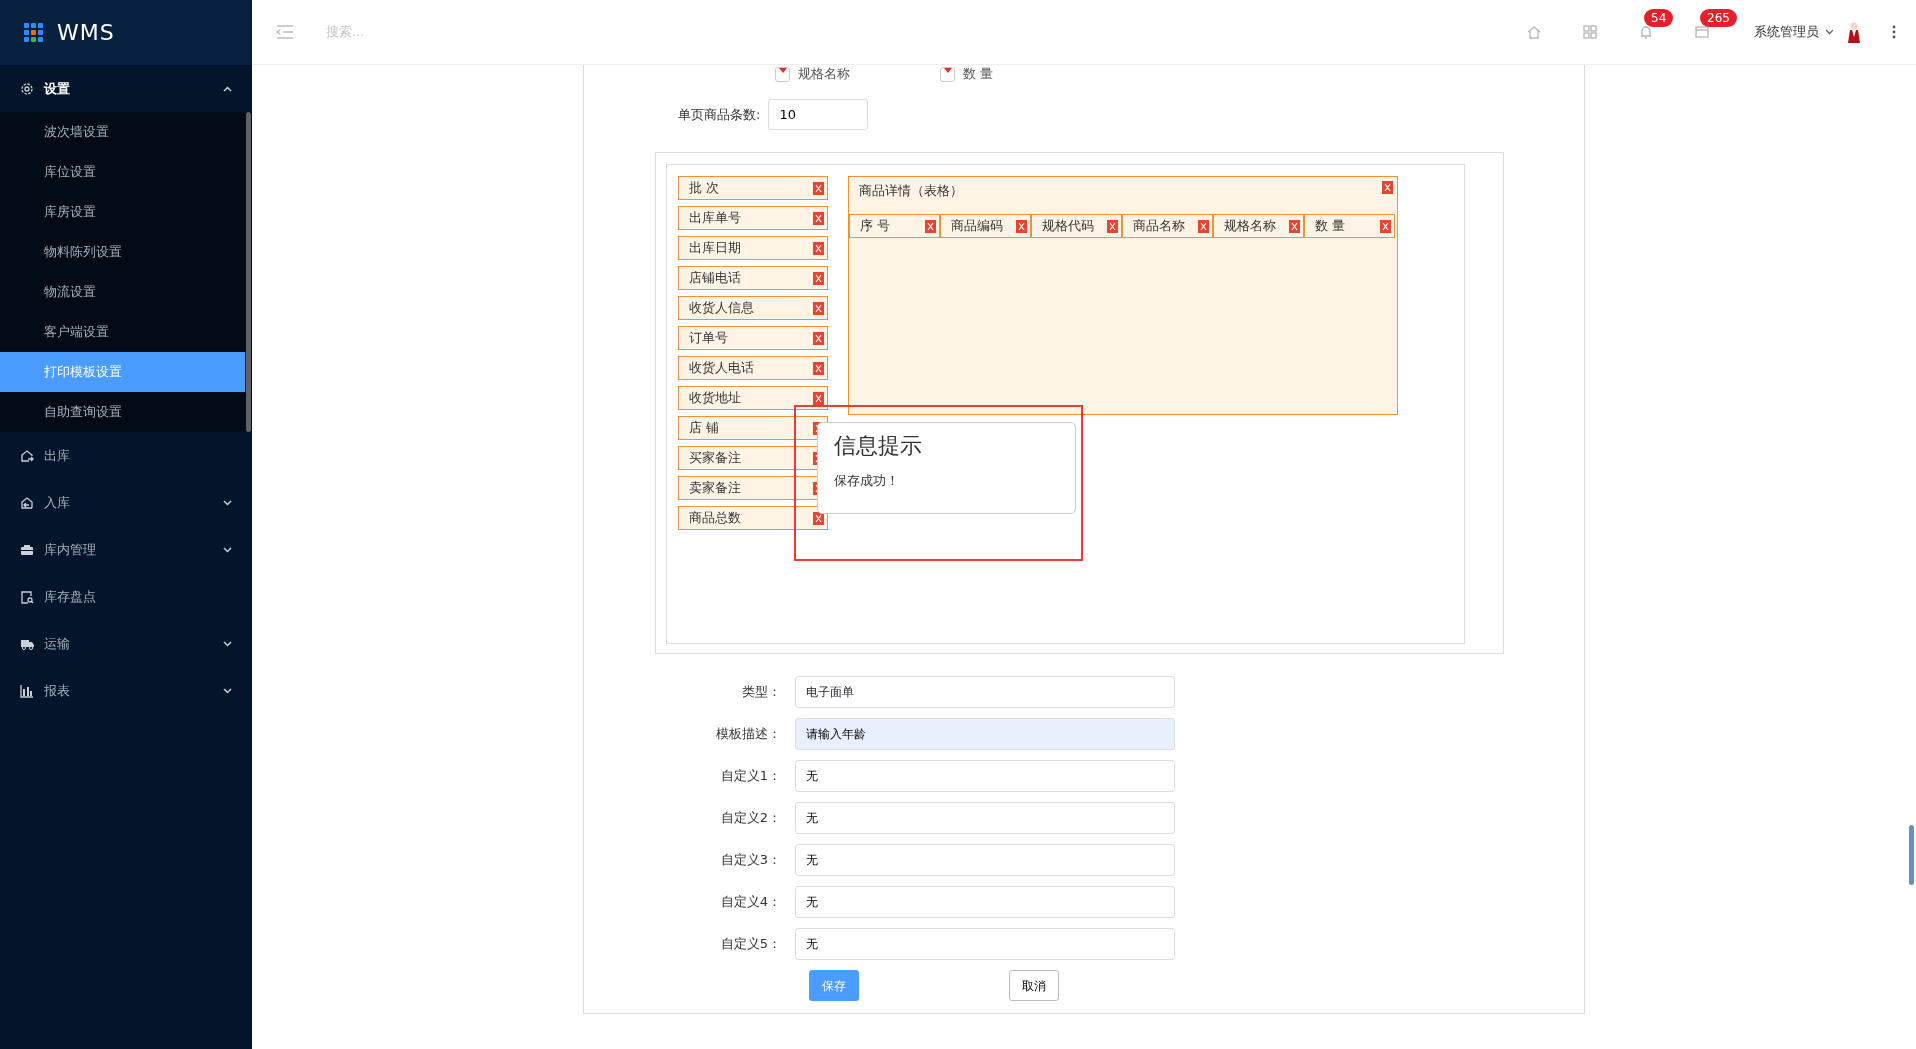  What do you see at coordinates (867, 481) in the screenshot?
I see `dialog-message: 保存成功！` at bounding box center [867, 481].